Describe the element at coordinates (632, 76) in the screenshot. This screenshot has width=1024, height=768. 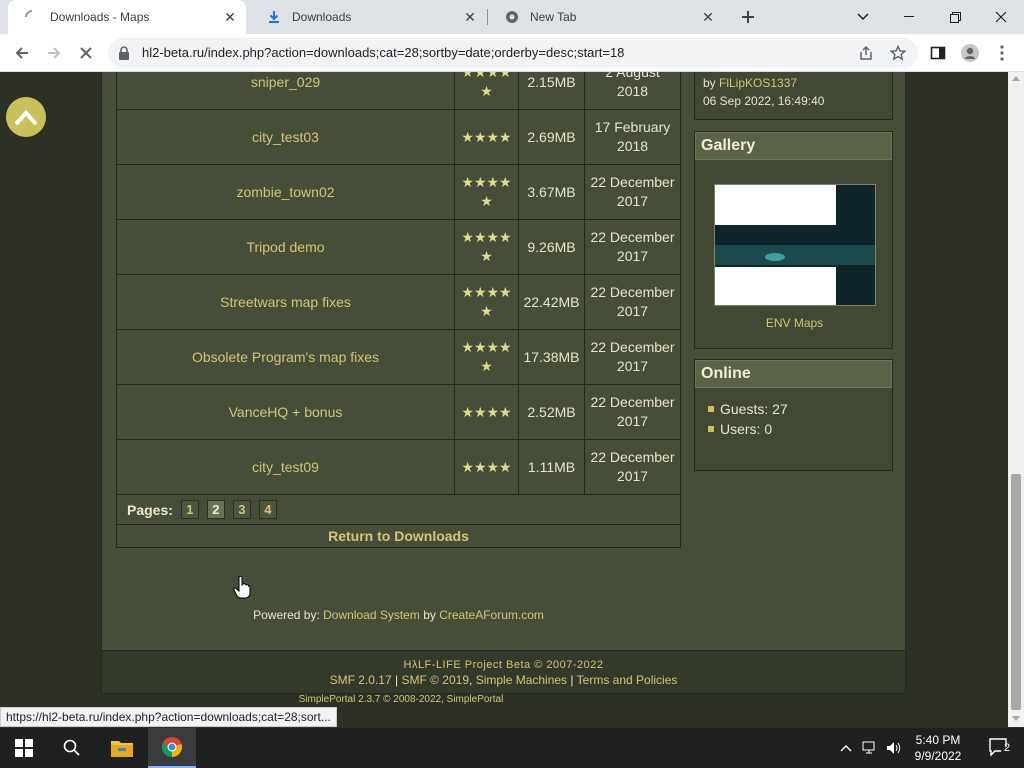
I see `date-line: 2 August` at that location.